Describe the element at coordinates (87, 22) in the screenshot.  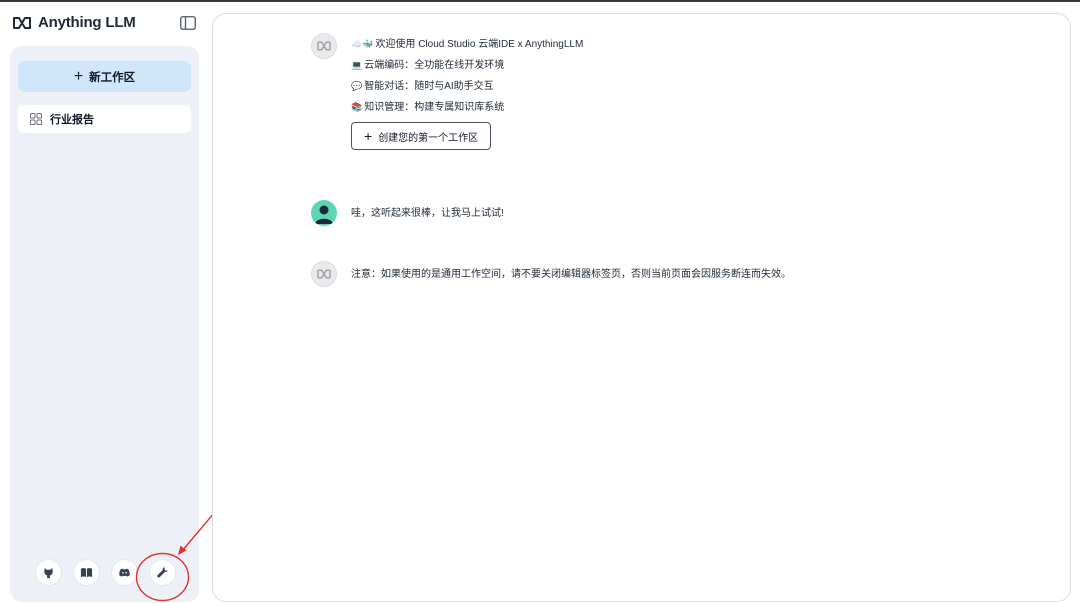
I see `app-name: Anything LLM` at that location.